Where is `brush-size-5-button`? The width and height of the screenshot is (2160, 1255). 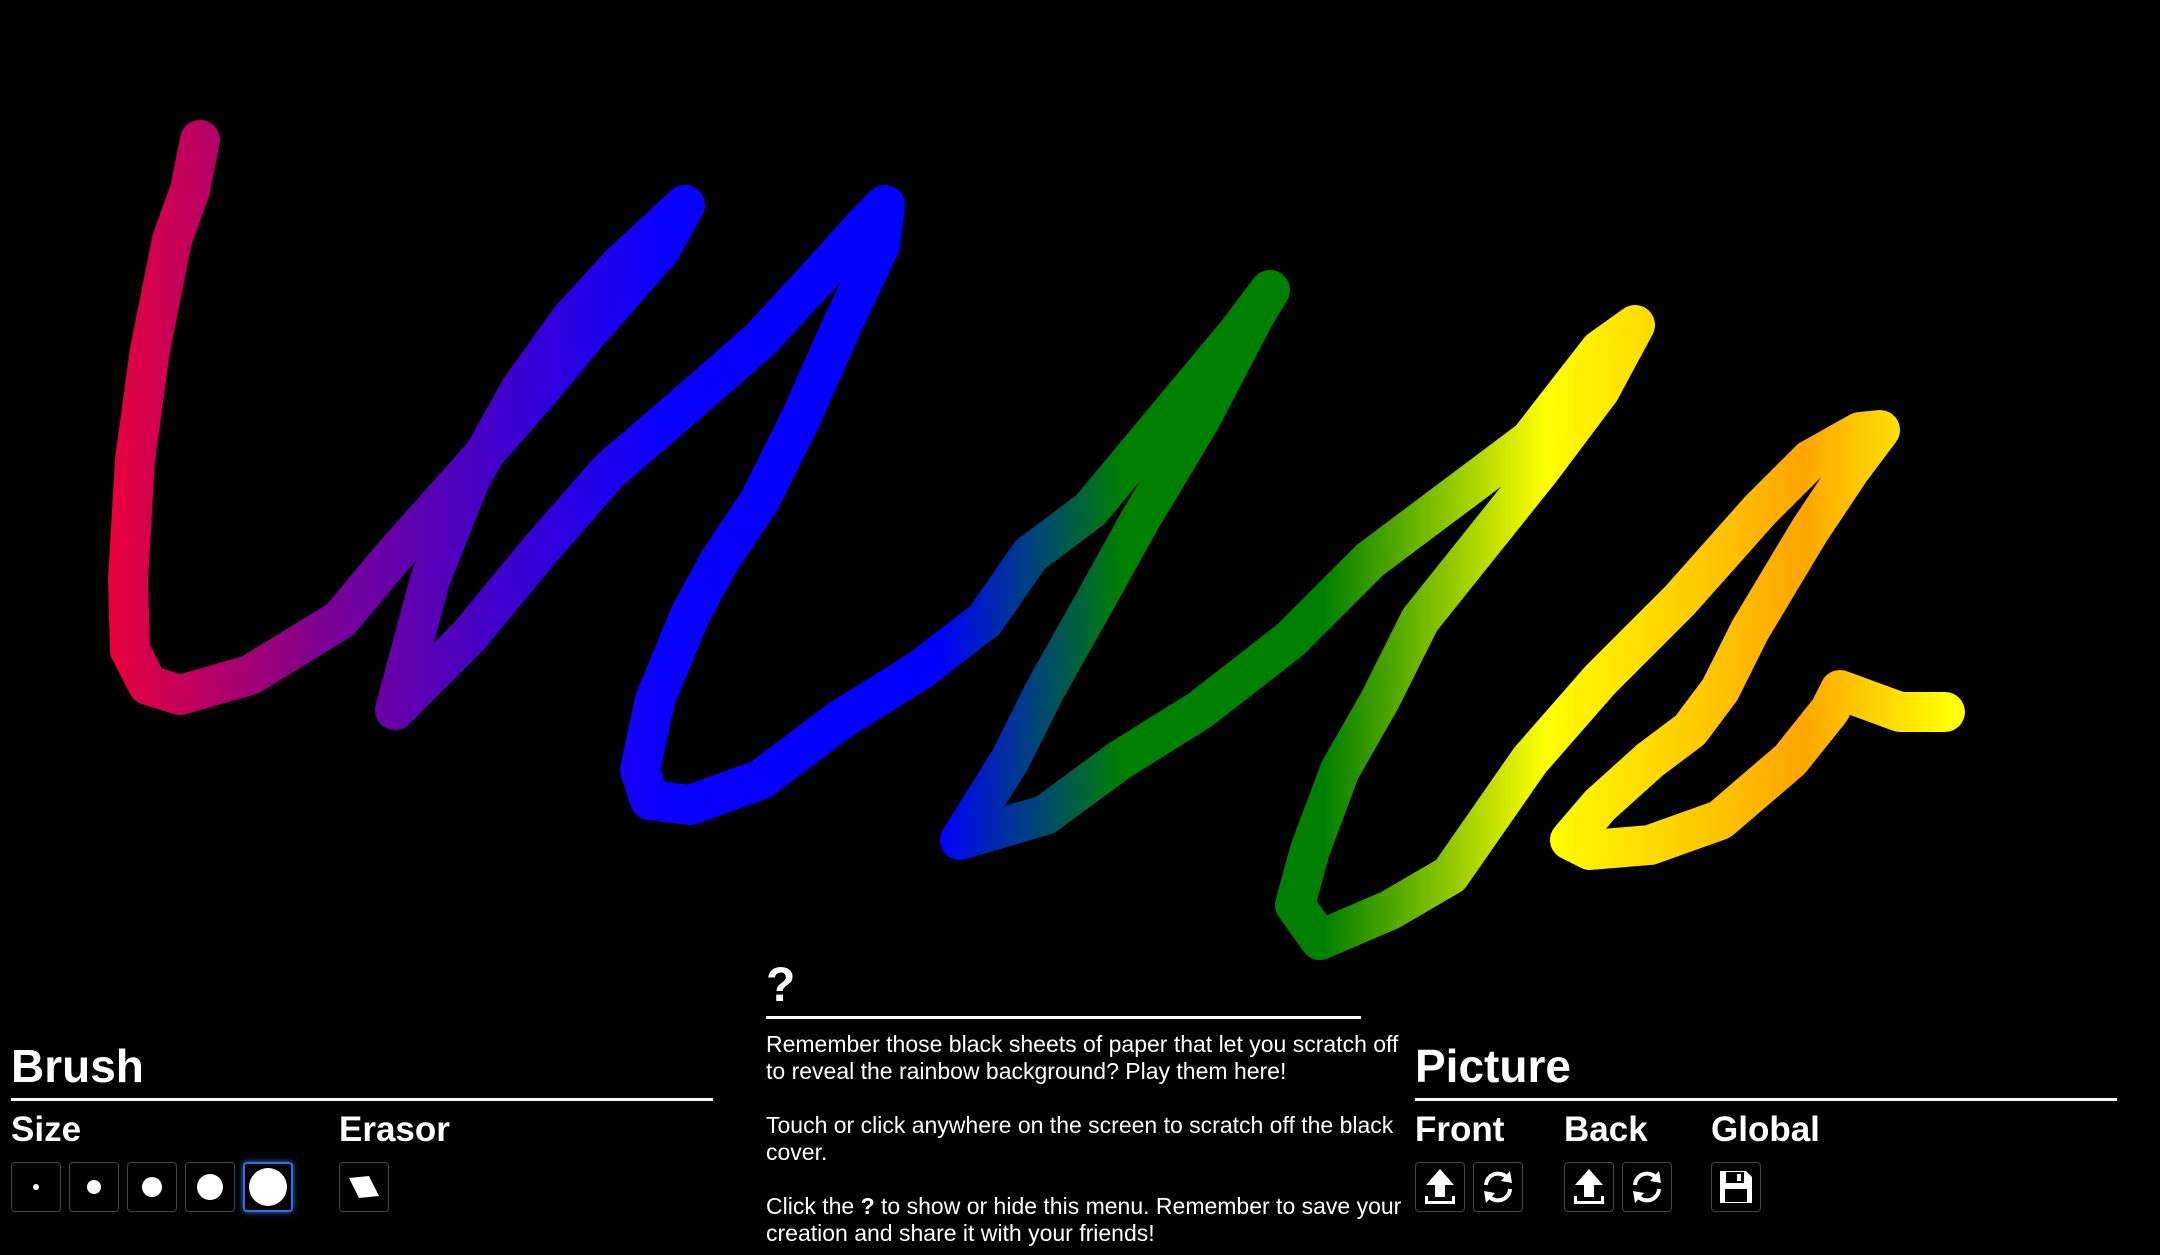
brush-size-5-button is located at coordinates (268, 1187).